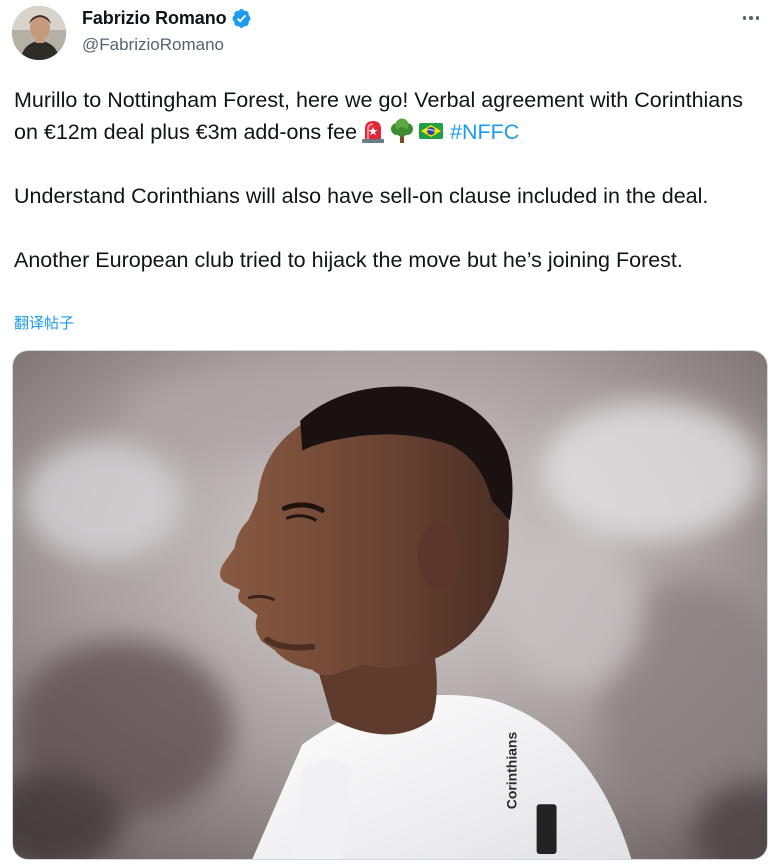 This screenshot has width=773, height=866. Describe the element at coordinates (751, 18) in the screenshot. I see `more-options-icon` at that location.